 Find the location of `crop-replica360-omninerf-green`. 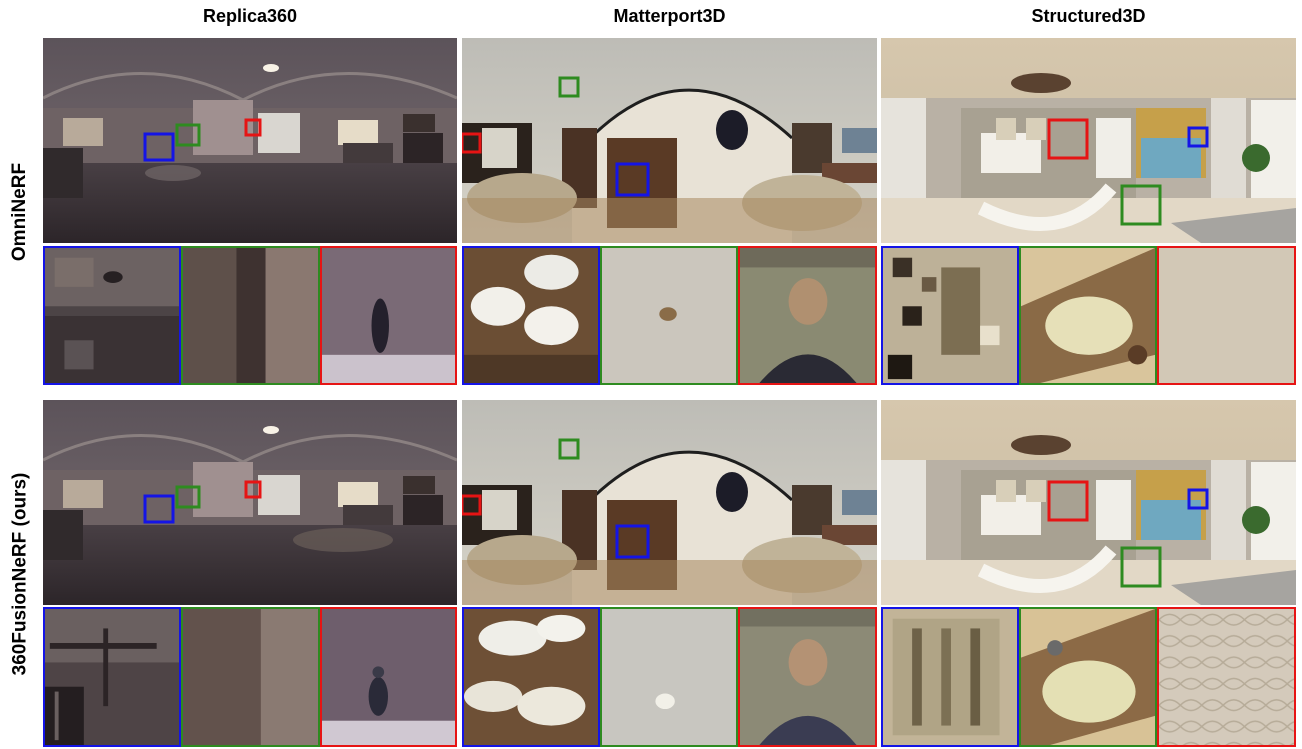

crop-replica360-omninerf-green is located at coordinates (250, 315).